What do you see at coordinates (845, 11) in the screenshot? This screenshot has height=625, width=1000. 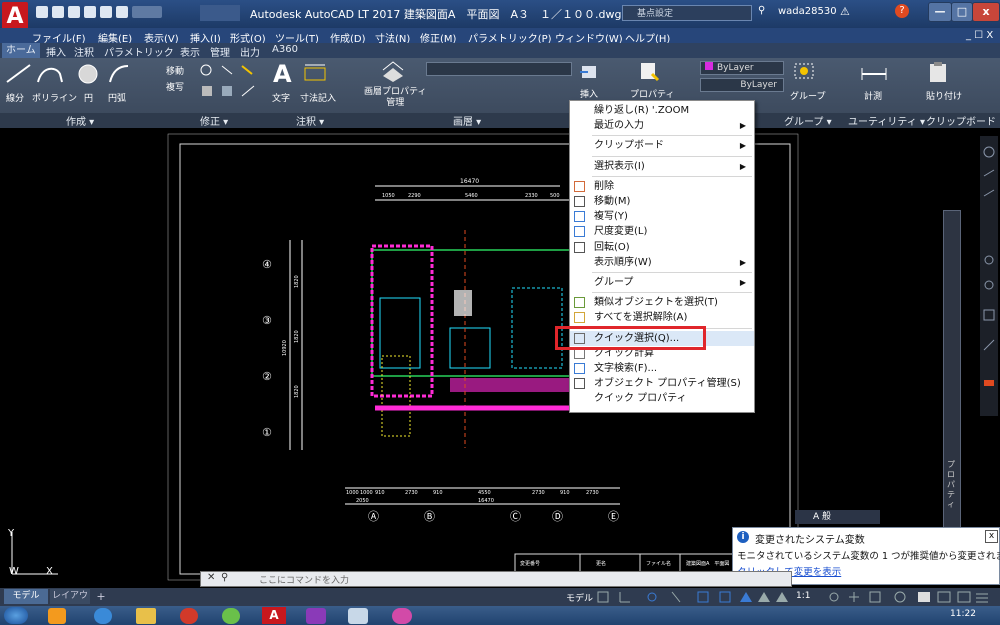 I see `exchange-icon: ⚠` at bounding box center [845, 11].